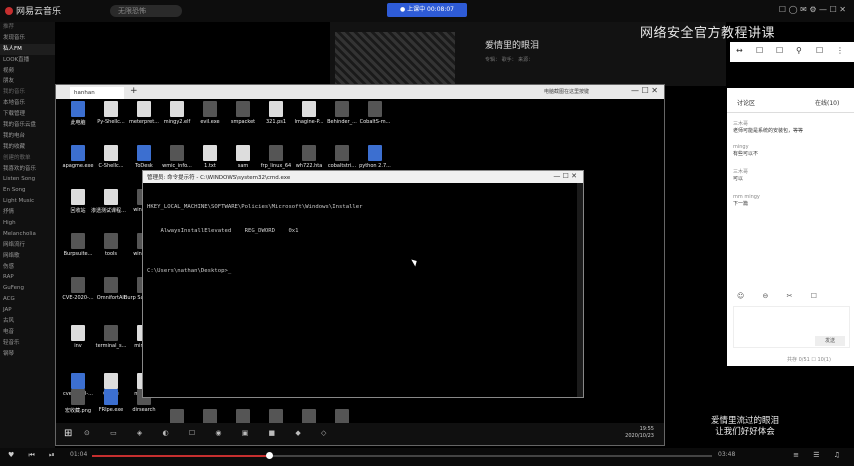 The height and width of the screenshot is (466, 854). What do you see at coordinates (27, 49) in the screenshot?
I see `sidebar-item: 私人FM` at bounding box center [27, 49].